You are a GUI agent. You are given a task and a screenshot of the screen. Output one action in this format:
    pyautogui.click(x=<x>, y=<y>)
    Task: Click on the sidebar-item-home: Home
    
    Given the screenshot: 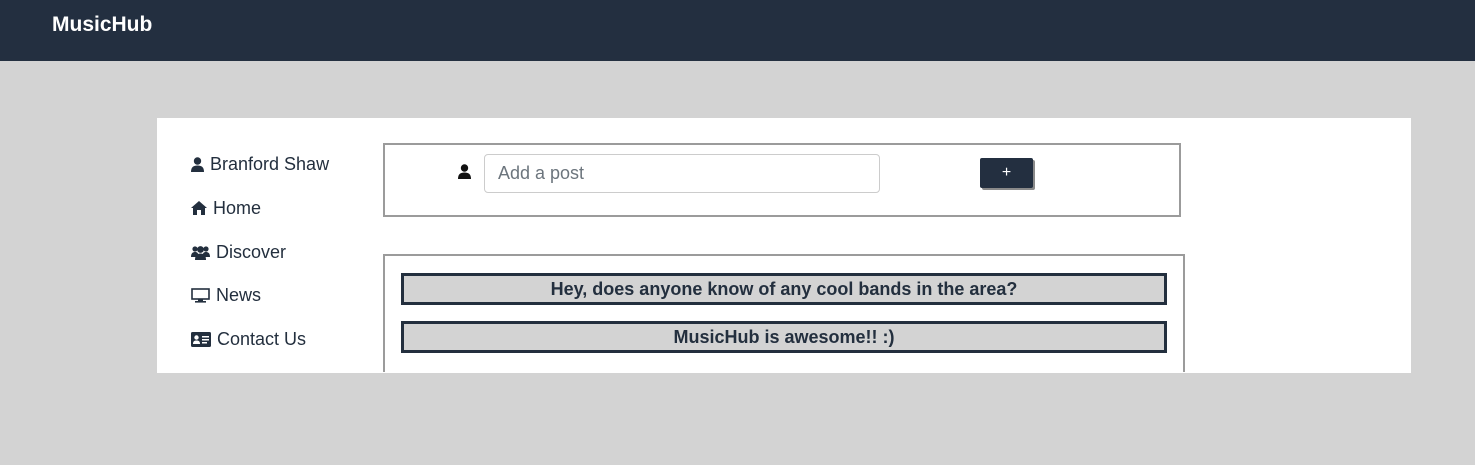 What is the action you would take?
    pyautogui.click(x=226, y=208)
    